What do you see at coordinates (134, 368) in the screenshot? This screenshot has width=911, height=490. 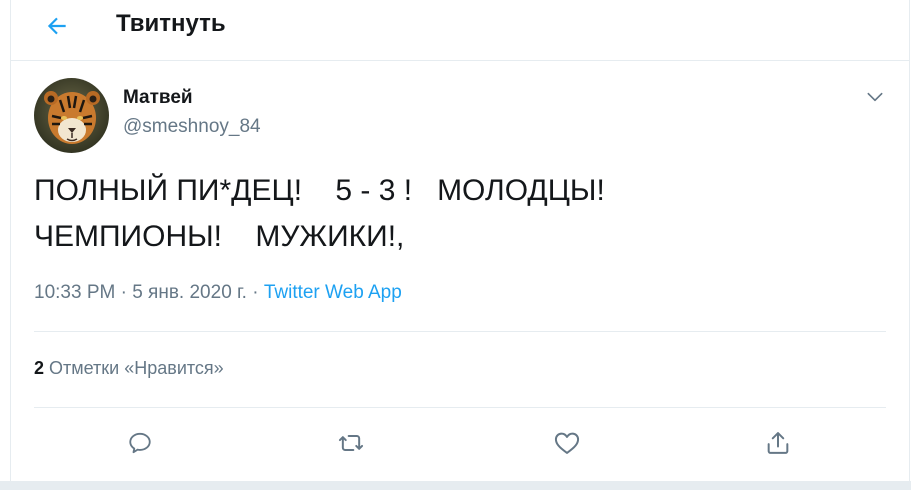 I see `likes-label: Отметки «Нравится»` at bounding box center [134, 368].